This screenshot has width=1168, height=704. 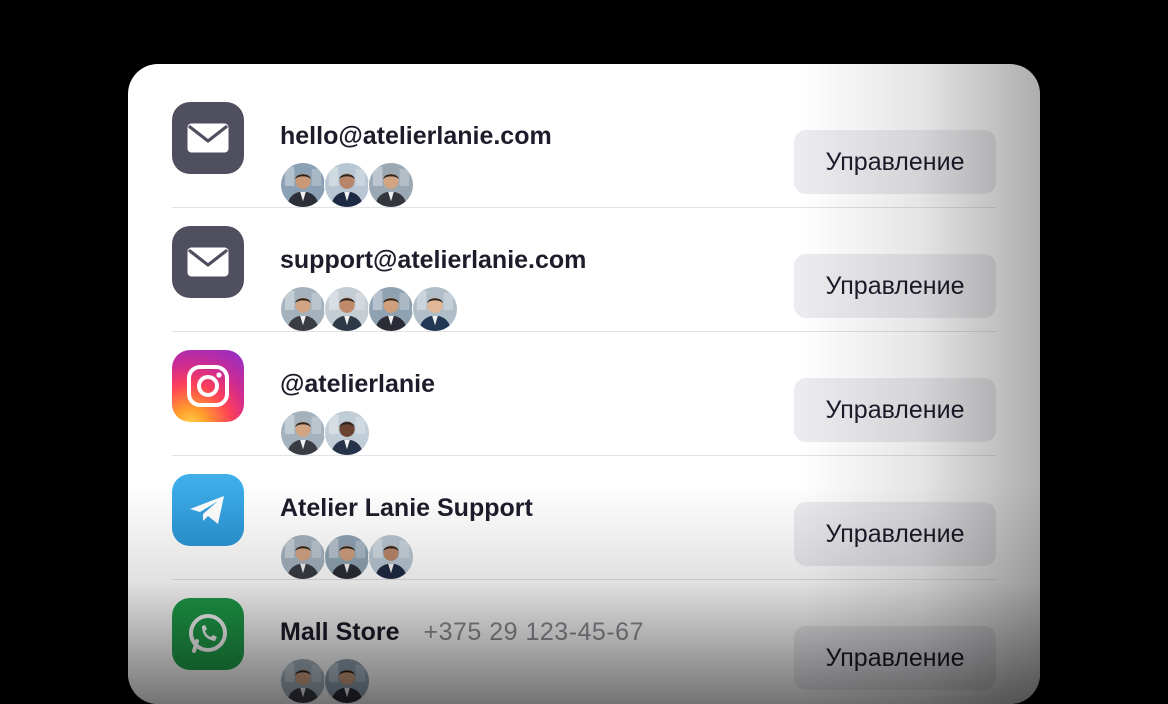 I want to click on account-title-line: support@atelierlanie.com, so click(x=433, y=260).